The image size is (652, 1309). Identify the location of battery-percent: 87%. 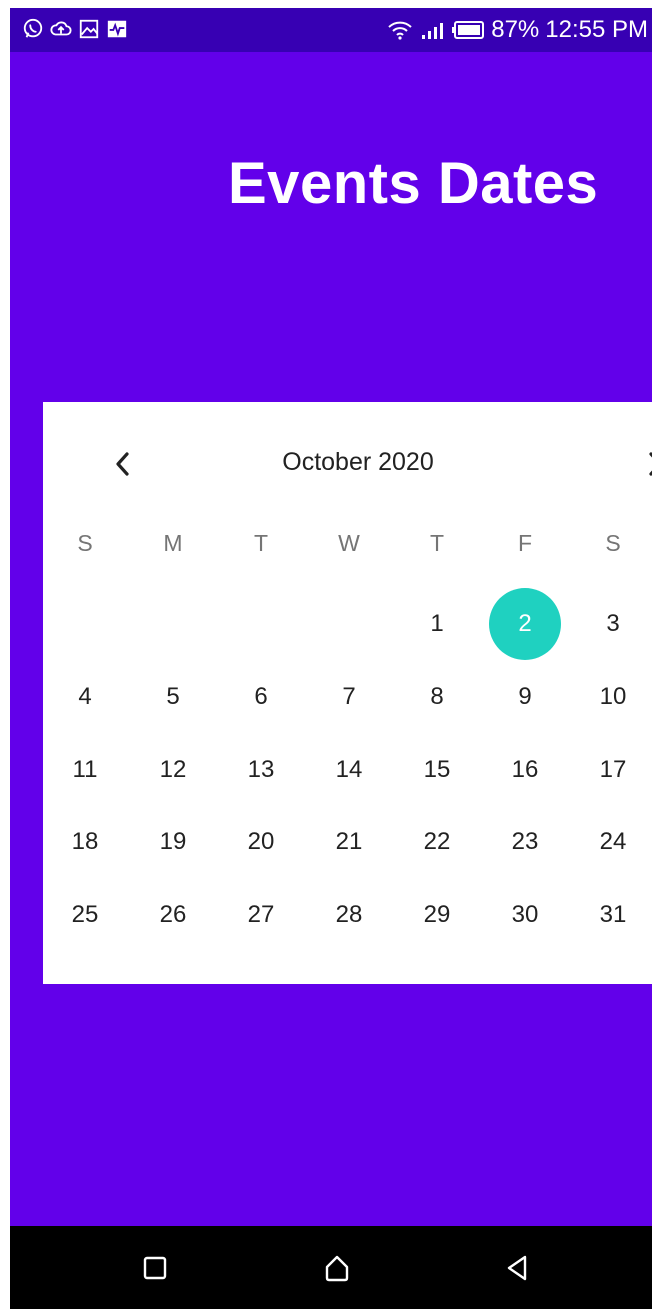
(515, 29).